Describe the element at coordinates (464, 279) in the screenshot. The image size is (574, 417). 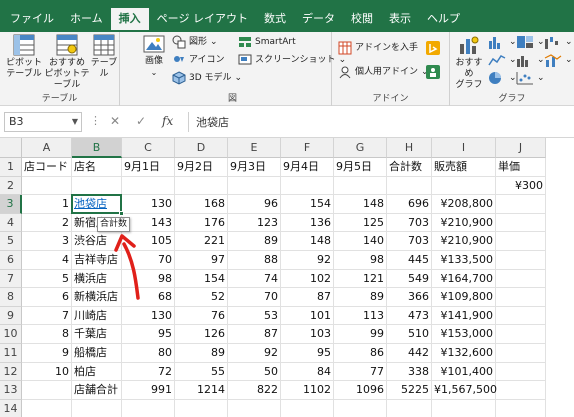
I see `cell-I7: ¥164,700` at that location.